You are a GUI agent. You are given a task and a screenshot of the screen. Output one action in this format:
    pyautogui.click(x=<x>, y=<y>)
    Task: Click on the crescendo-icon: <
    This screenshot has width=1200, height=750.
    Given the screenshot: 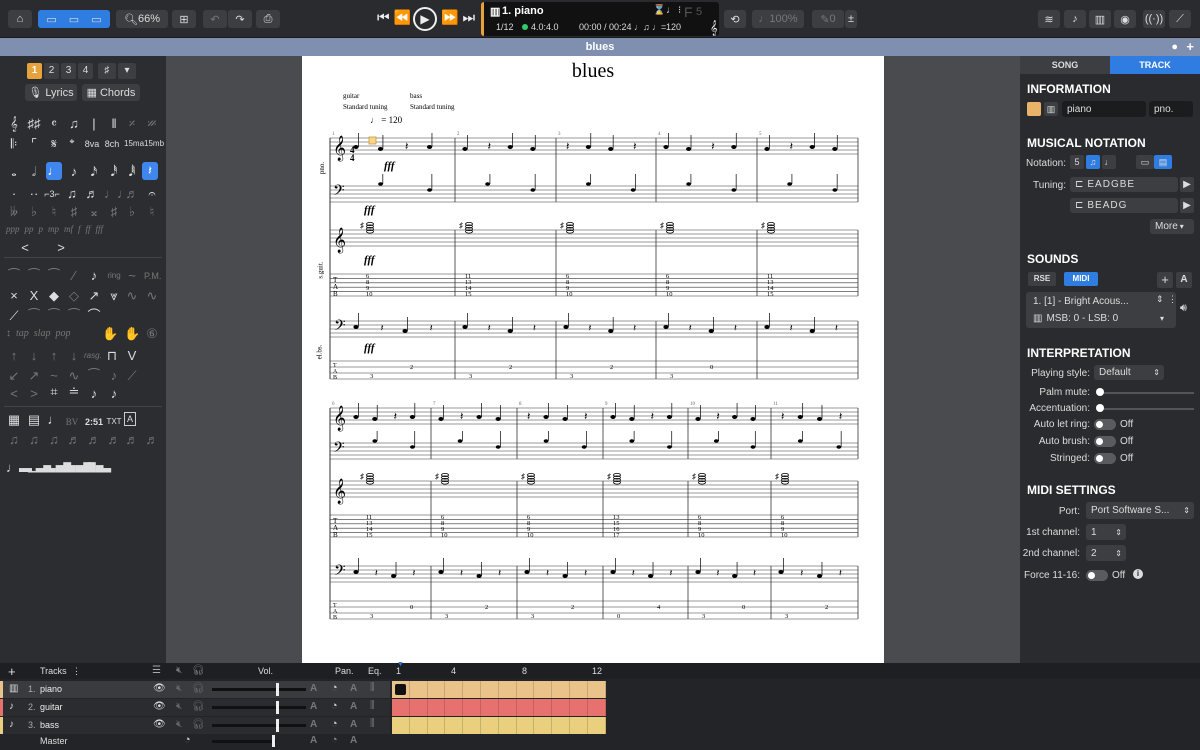 What is the action you would take?
    pyautogui.click(x=25, y=248)
    